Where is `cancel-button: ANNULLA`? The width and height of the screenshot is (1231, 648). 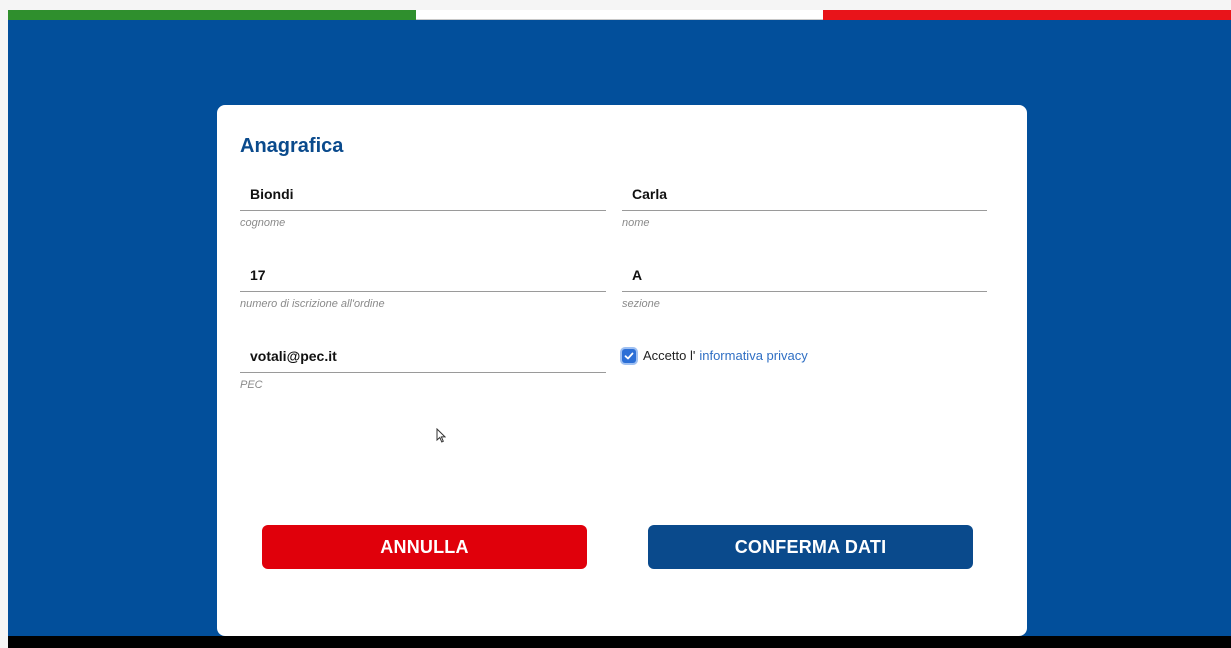
cancel-button: ANNULLA is located at coordinates (424, 547).